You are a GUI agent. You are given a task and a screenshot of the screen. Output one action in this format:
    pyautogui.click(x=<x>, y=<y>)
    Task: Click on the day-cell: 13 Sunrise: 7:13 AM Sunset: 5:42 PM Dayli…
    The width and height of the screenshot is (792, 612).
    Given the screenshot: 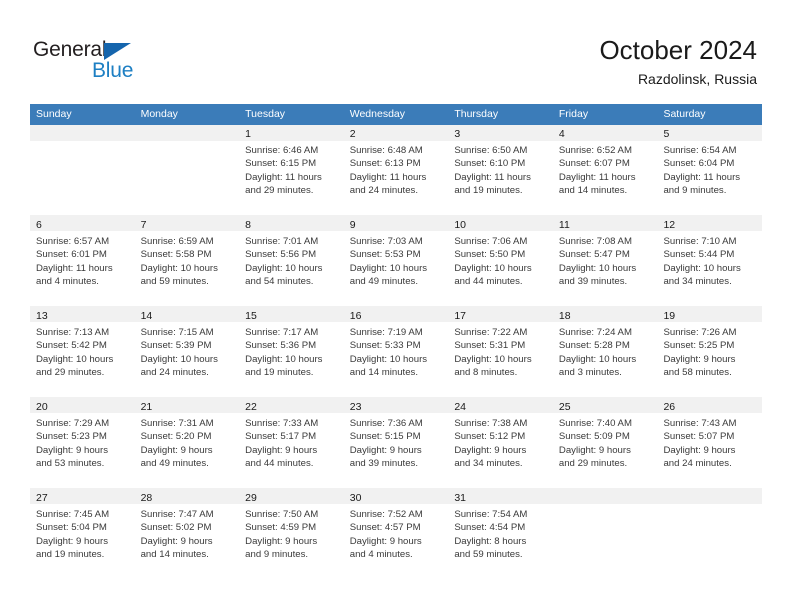 What is the action you would take?
    pyautogui.click(x=82, y=352)
    